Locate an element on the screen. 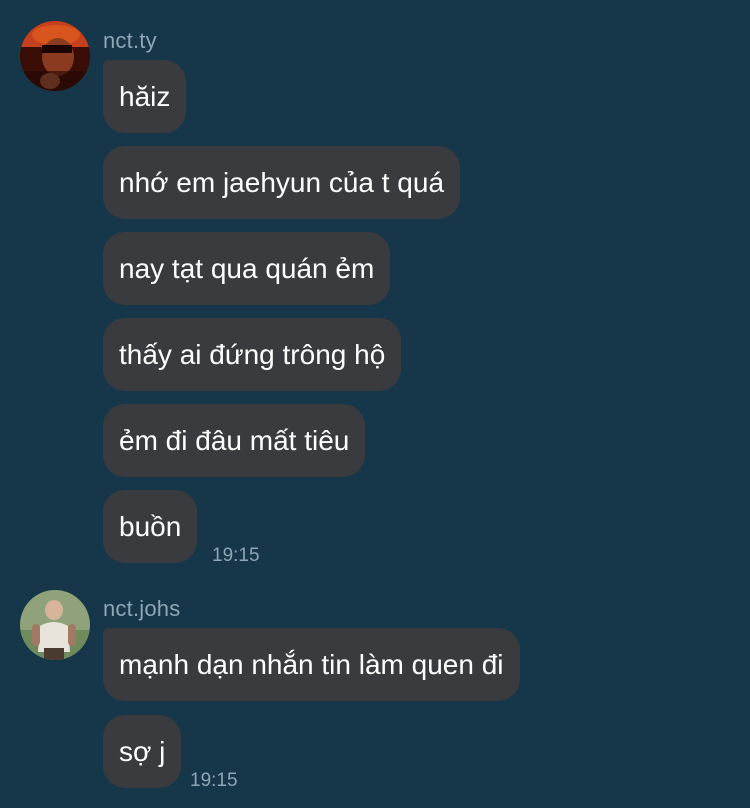 The height and width of the screenshot is (808, 750). message-bubble: nhớ em jaehyun của t quá is located at coordinates (282, 182).